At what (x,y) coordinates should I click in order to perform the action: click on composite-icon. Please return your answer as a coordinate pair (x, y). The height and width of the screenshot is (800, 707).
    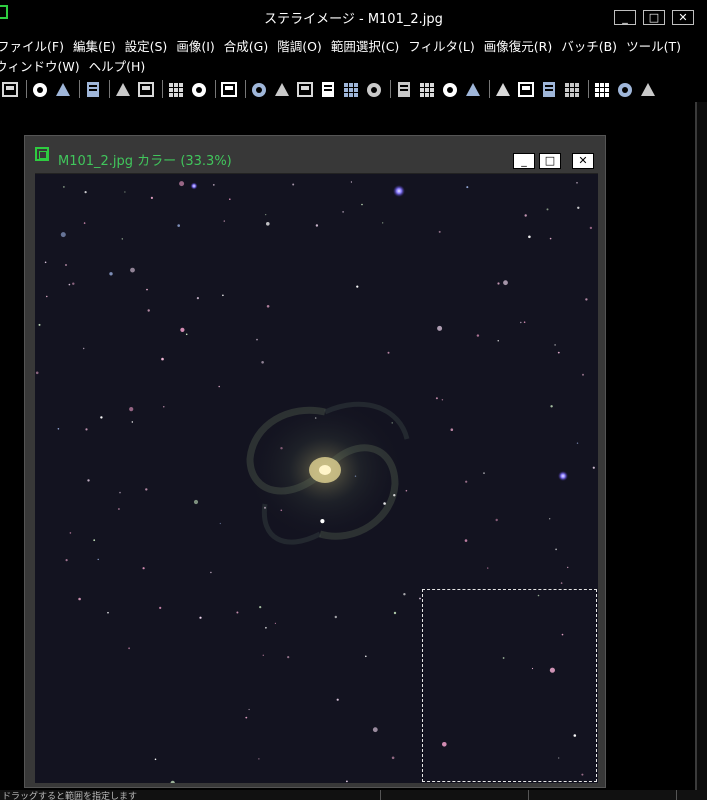
    Looking at the image, I should click on (351, 89).